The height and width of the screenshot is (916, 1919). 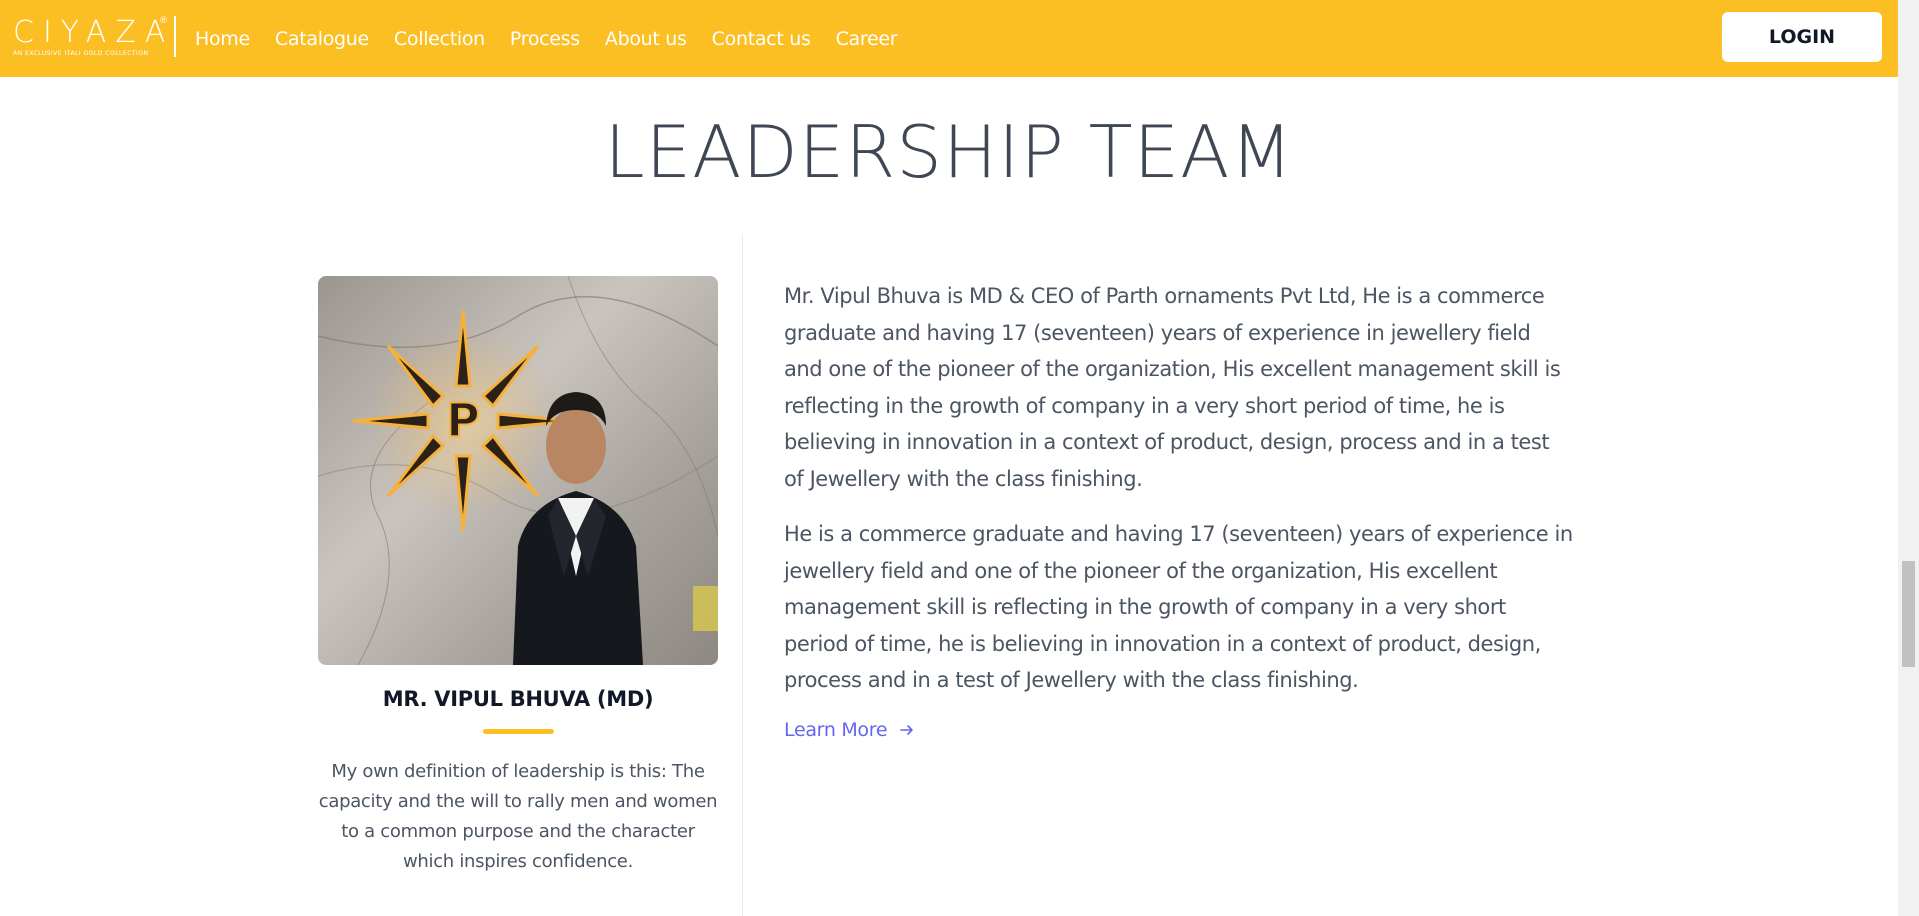 I want to click on nav-catalogue: Catalogue, so click(x=322, y=39).